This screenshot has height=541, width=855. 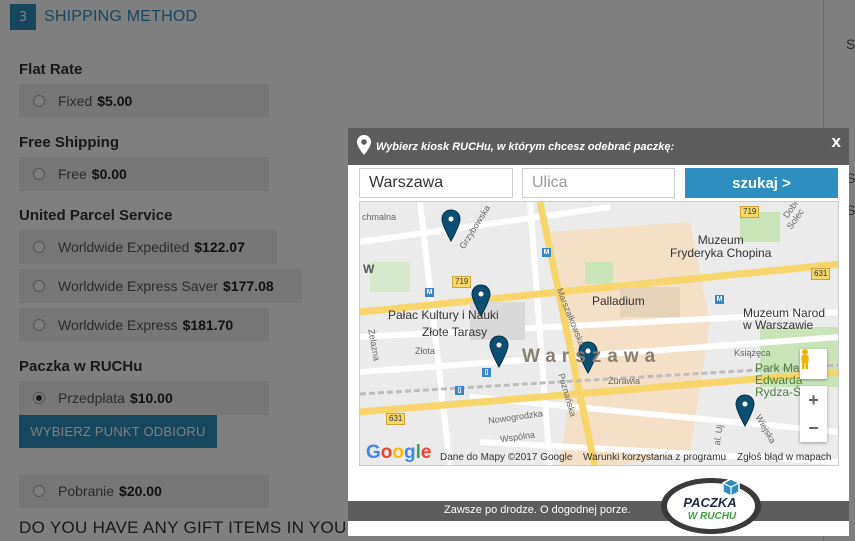 I want to click on place-label-zlote-tarasy: Złote Tarasy, so click(x=455, y=332).